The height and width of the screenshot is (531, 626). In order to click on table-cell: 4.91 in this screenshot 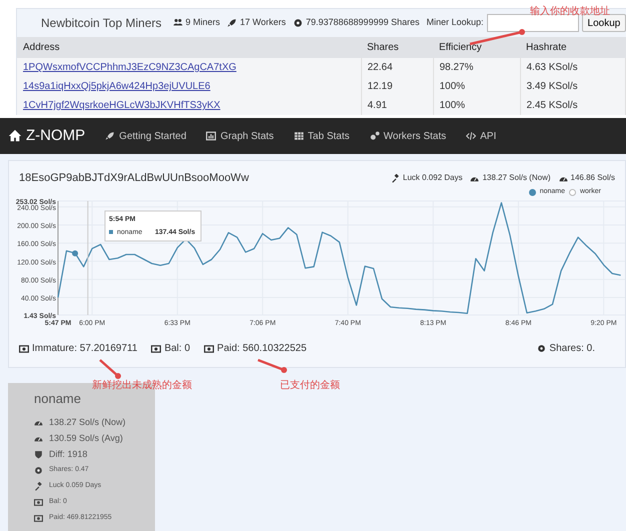, I will do `click(397, 105)`.